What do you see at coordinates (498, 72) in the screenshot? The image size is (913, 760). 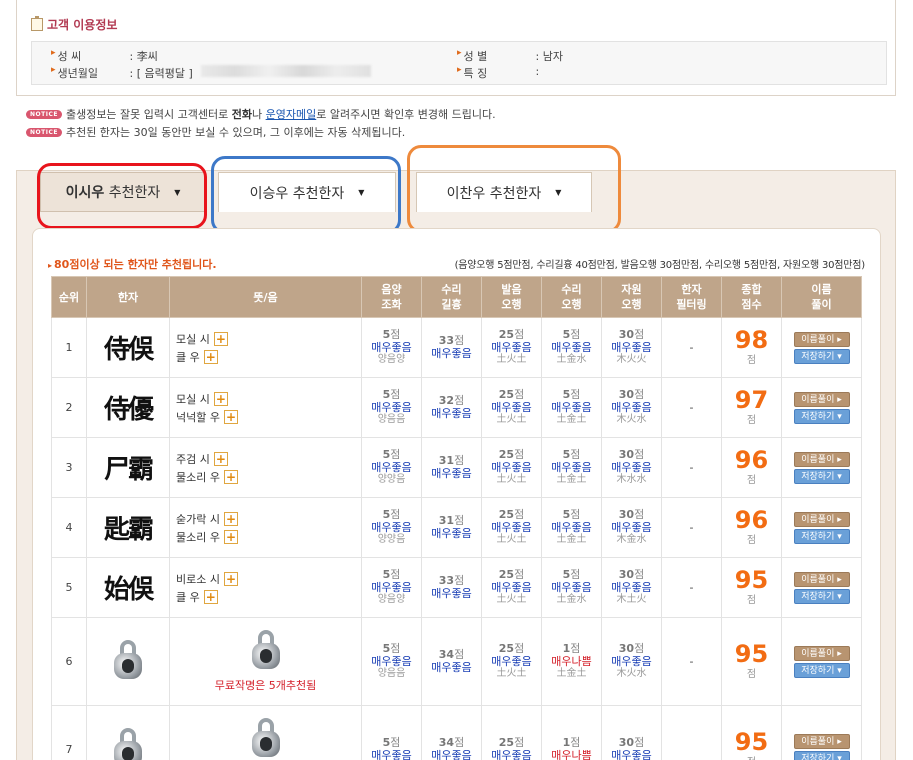 I see `feature-row: ▸ 특 징 :` at bounding box center [498, 72].